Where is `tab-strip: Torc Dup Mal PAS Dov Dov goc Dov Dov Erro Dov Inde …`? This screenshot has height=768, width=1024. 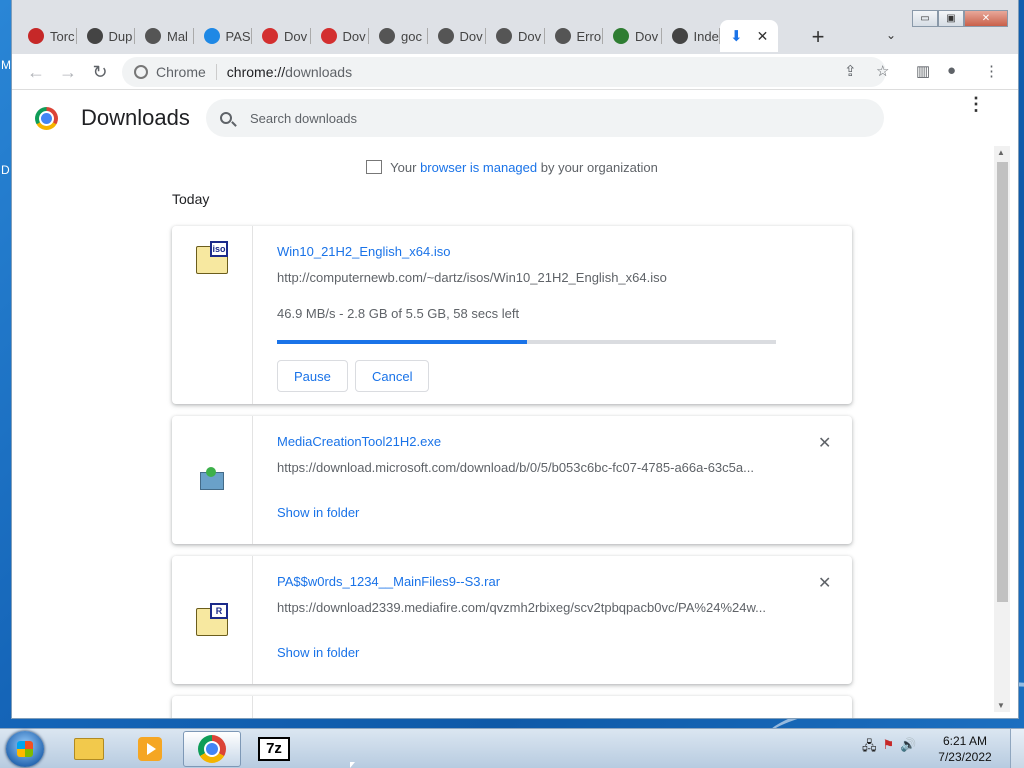 tab-strip: Torc Dup Mal PAS Dov Dov goc Dov Dov Erro Dov Inde … is located at coordinates (515, 27).